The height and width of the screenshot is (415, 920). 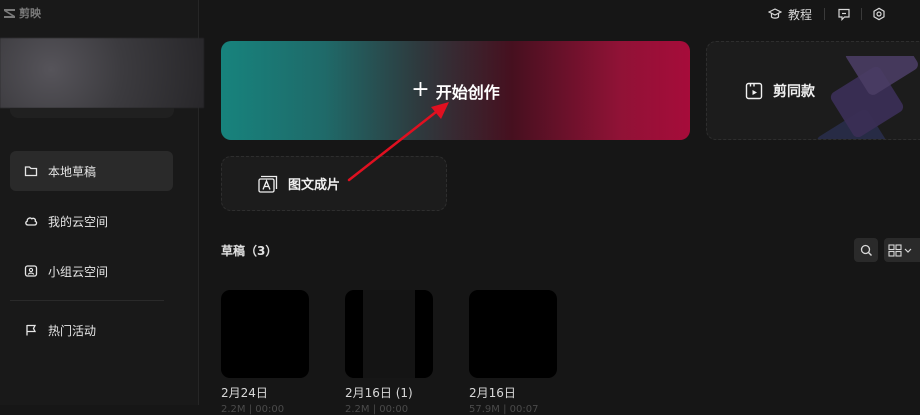 I want to click on tutorial-button: 教程, so click(x=789, y=14).